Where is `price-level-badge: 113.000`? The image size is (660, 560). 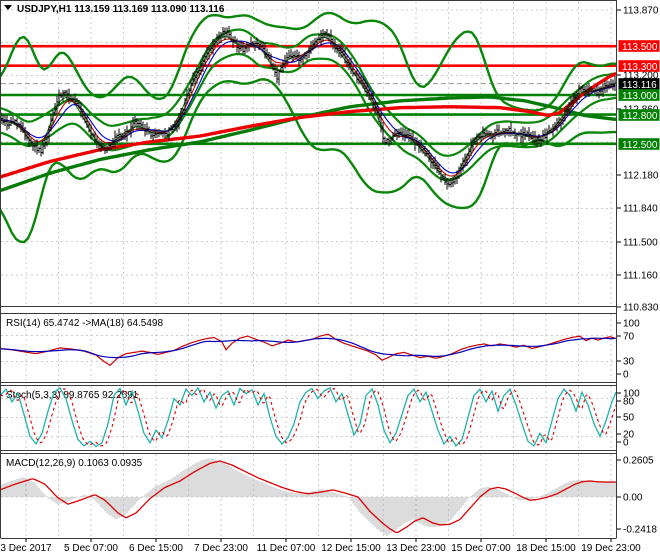
price-level-badge: 113.000 is located at coordinates (639, 95).